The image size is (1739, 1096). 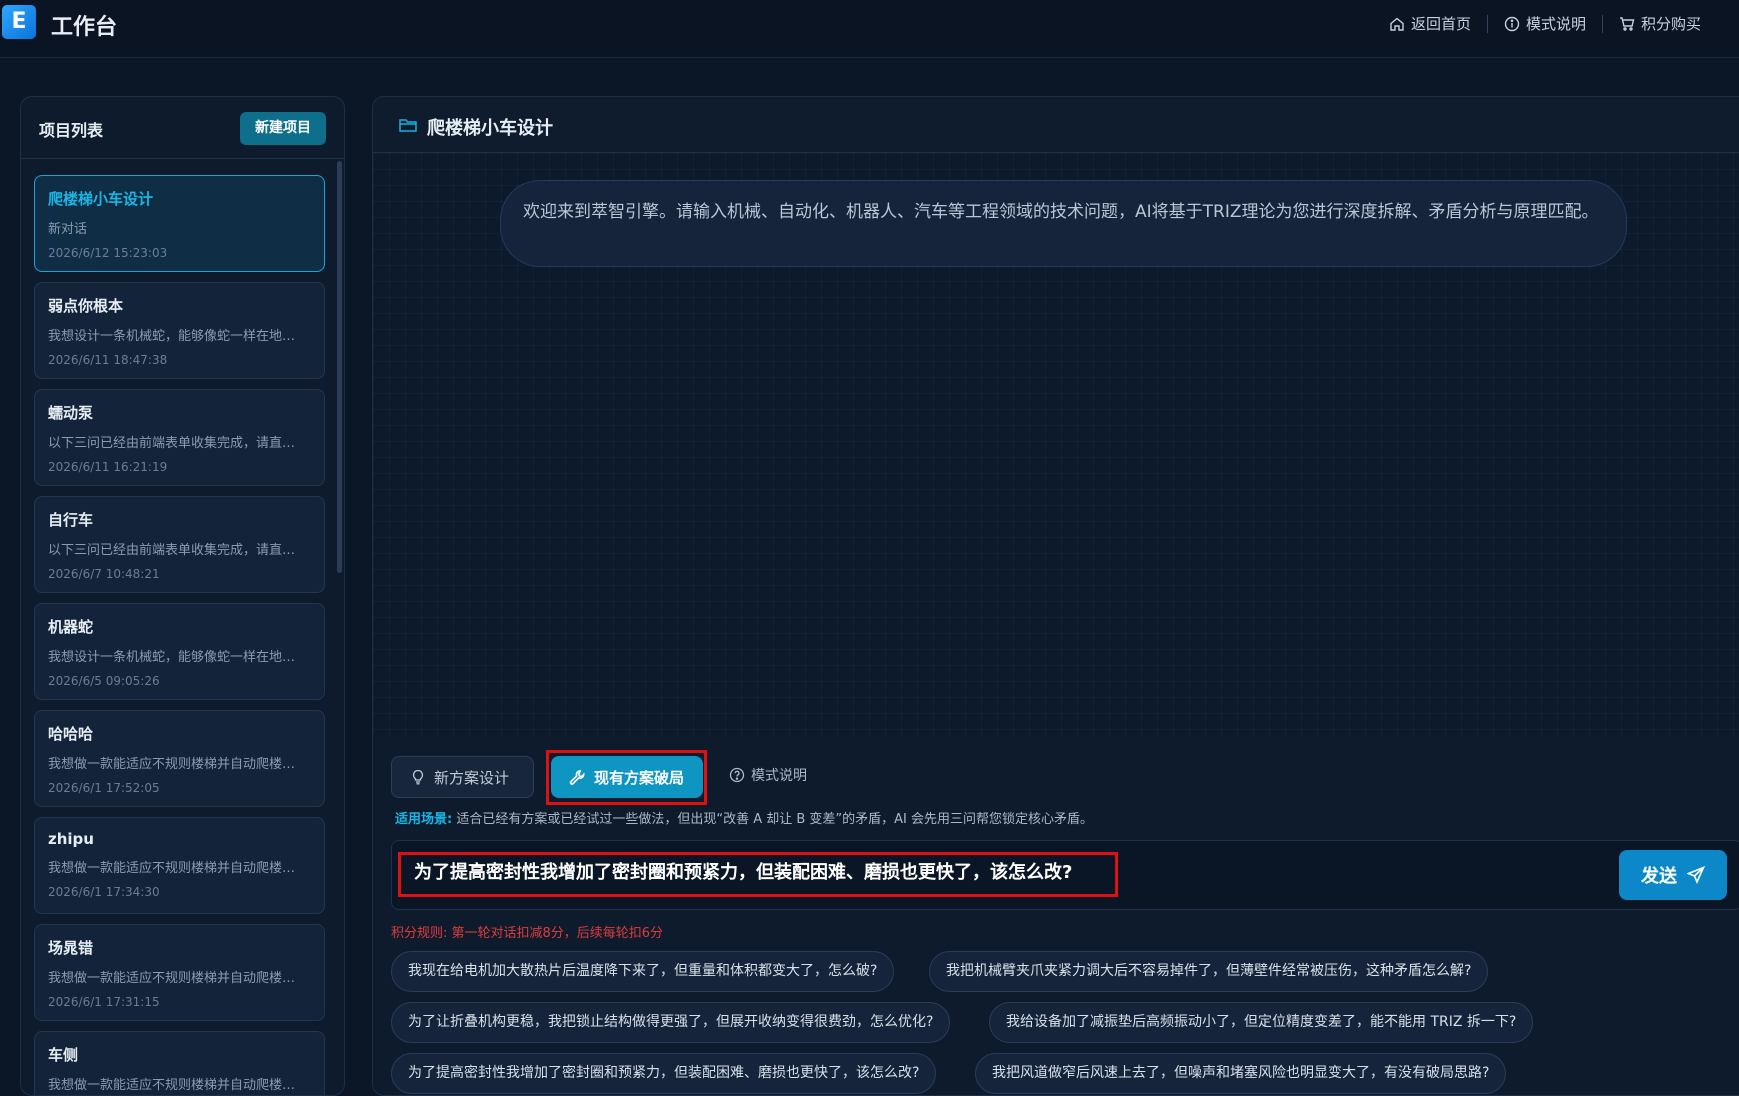 What do you see at coordinates (108, 360) in the screenshot?
I see `project-date: 2026/6/11 18:47:38` at bounding box center [108, 360].